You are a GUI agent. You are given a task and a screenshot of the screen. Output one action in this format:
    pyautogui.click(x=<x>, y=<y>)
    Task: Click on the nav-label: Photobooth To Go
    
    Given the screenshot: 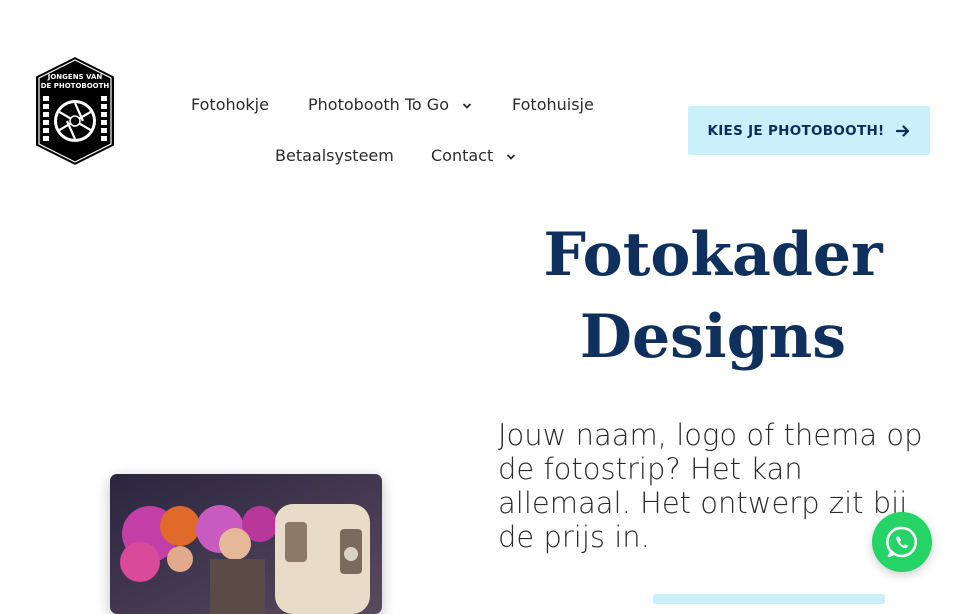 What is the action you would take?
    pyautogui.click(x=378, y=104)
    